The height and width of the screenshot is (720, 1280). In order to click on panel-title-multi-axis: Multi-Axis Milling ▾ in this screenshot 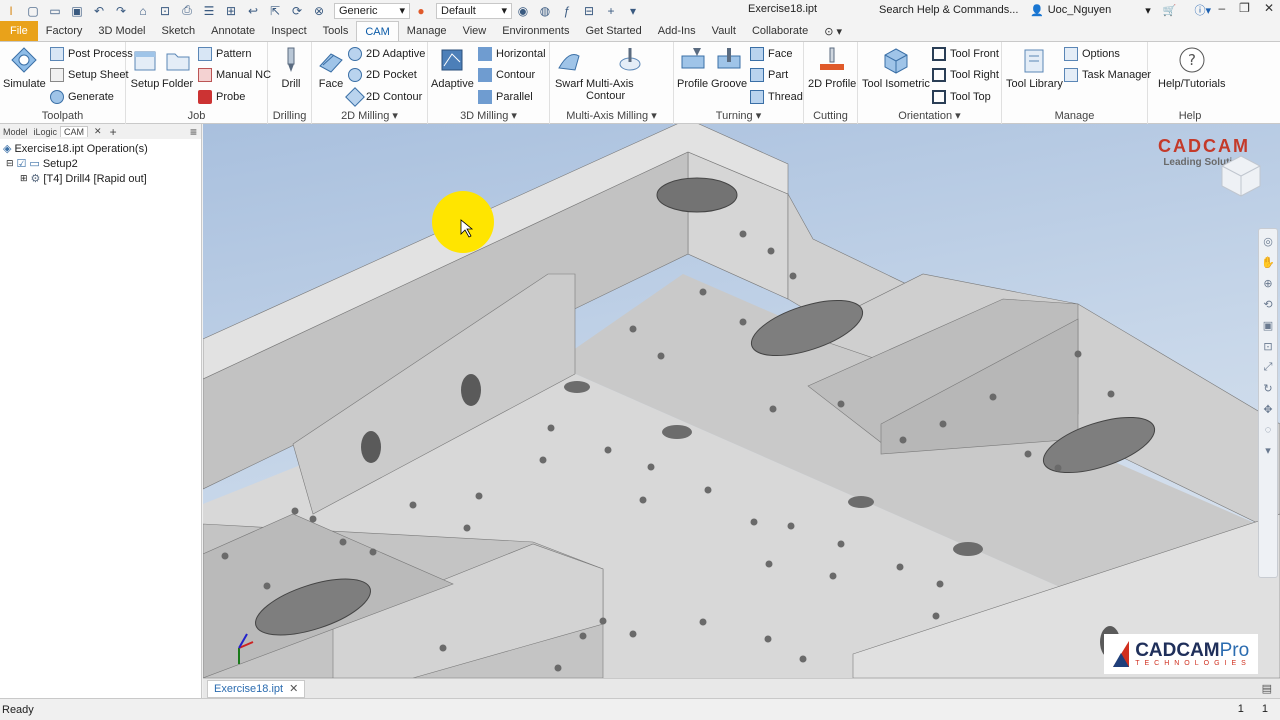, I will do `click(611, 115)`.